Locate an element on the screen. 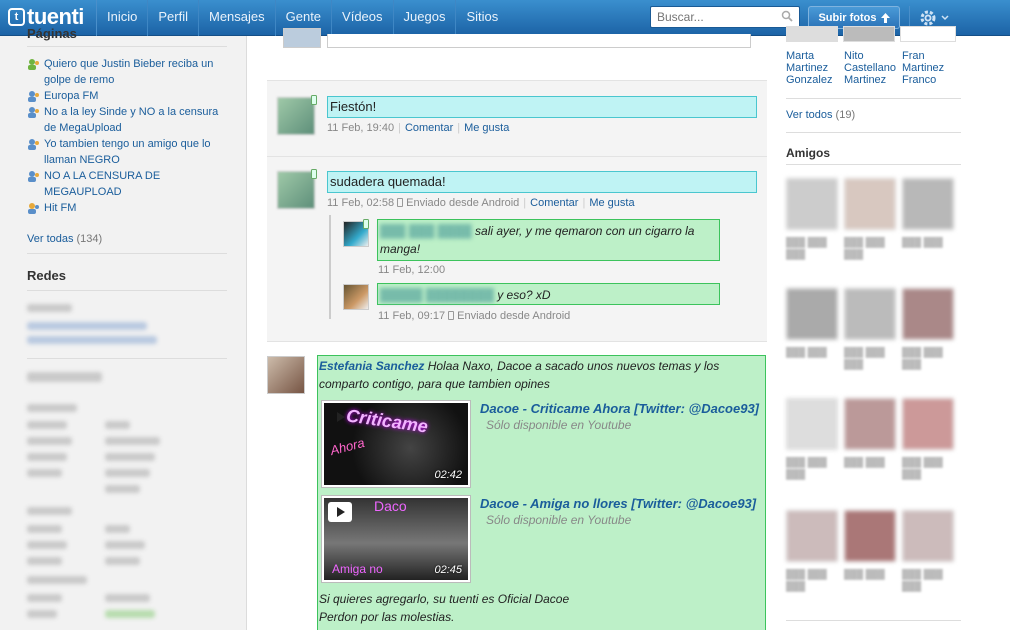 This screenshot has width=1010, height=630. redes-rule is located at coordinates (127, 253).